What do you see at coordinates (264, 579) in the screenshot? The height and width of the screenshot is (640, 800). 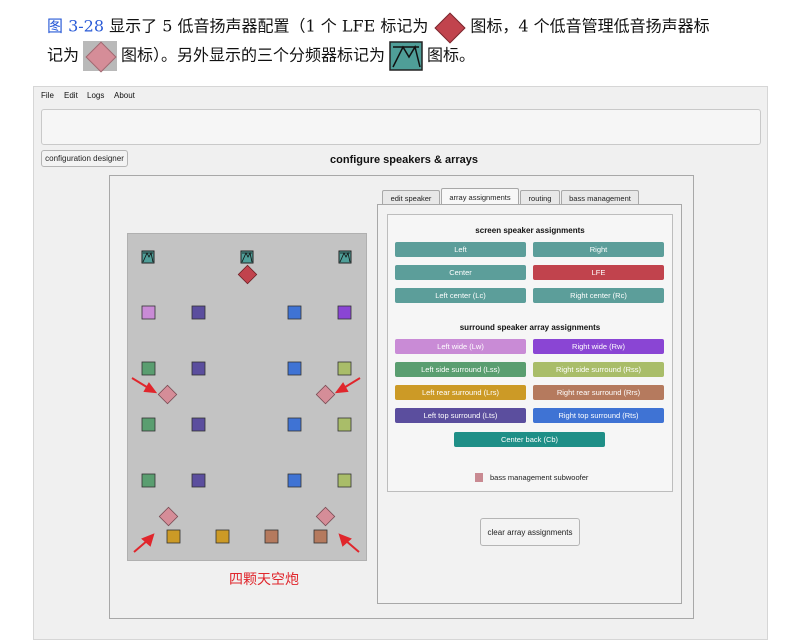 I see `overlay-label: 四颗天空炮` at bounding box center [264, 579].